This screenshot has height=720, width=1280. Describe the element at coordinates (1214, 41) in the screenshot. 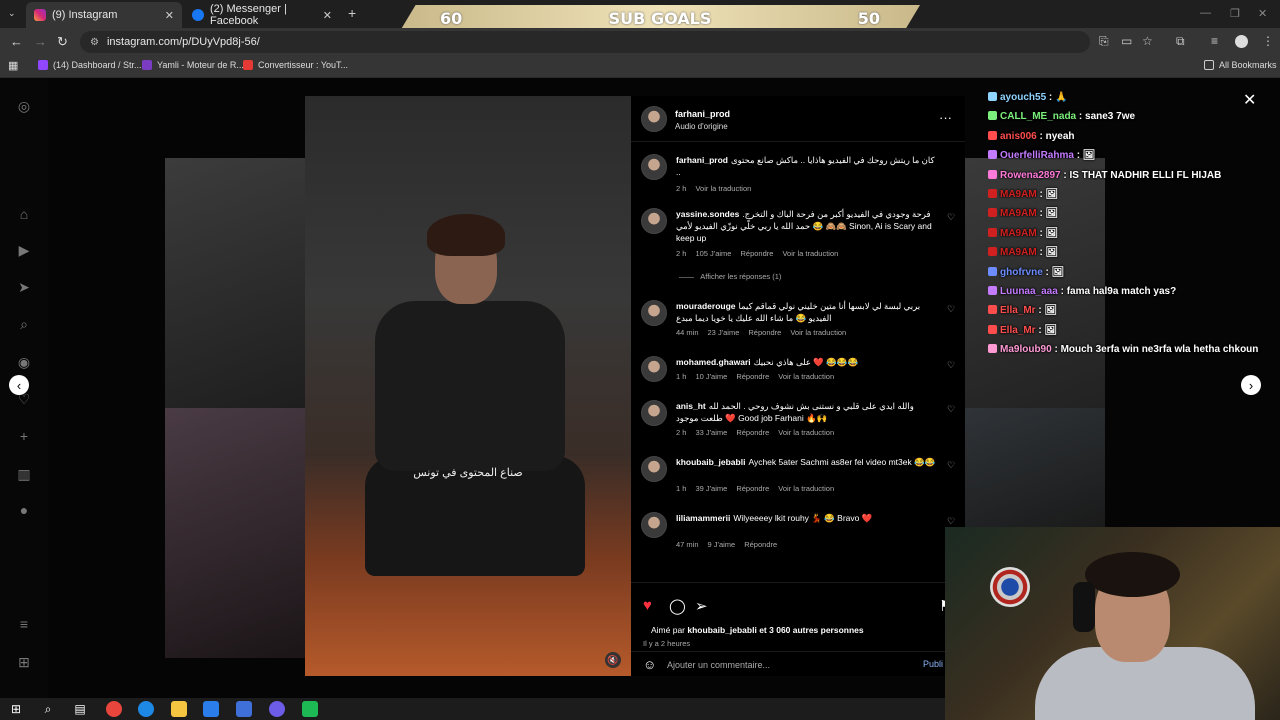

I see `menu-list-icon: ≡` at that location.